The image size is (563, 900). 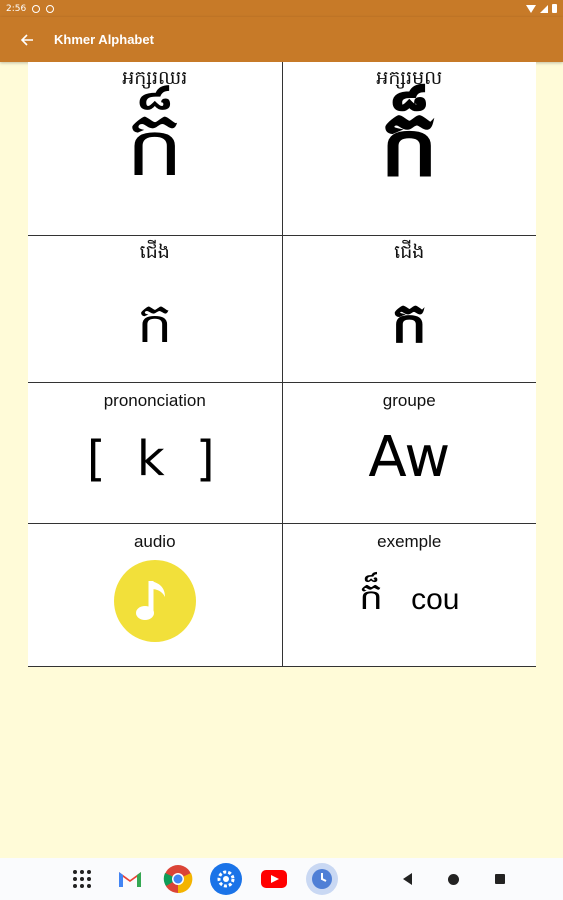 I want to click on chrome-icon, so click(x=178, y=879).